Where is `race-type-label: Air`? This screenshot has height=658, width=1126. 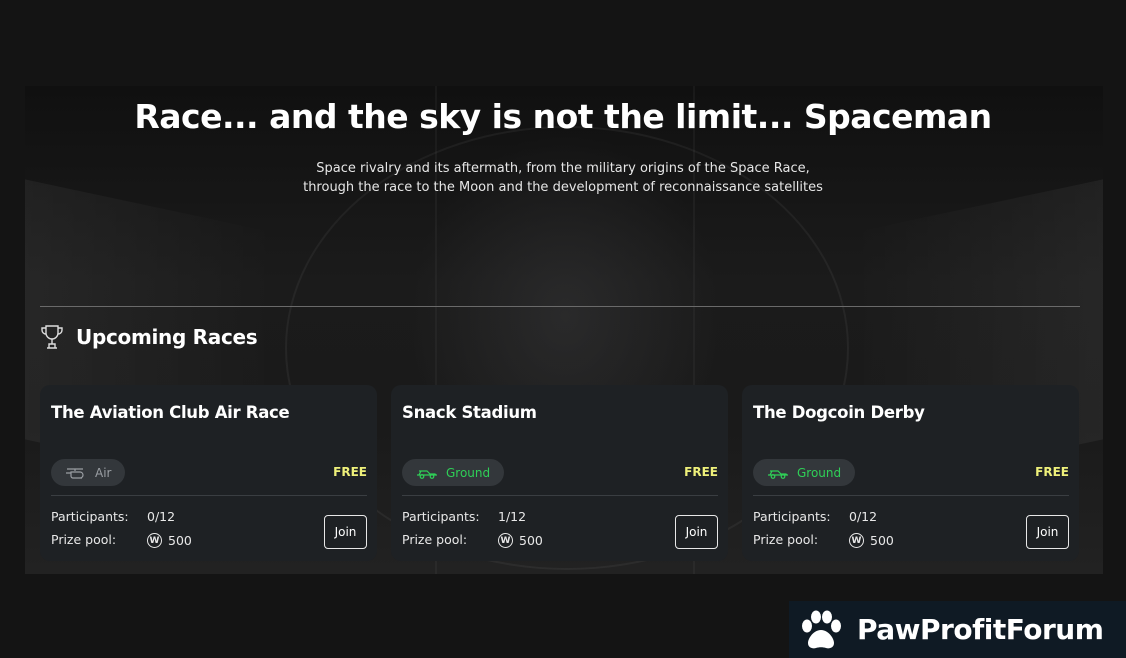
race-type-label: Air is located at coordinates (103, 472).